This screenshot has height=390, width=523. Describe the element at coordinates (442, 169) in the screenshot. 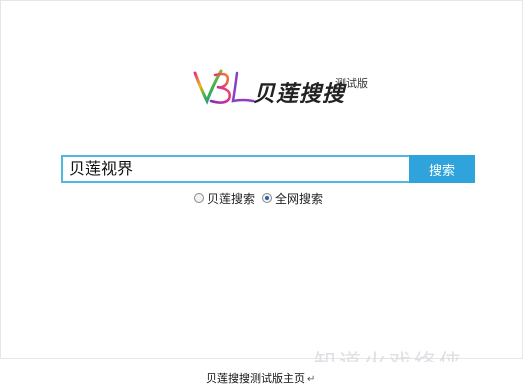

I see `search-button: 搜索` at that location.